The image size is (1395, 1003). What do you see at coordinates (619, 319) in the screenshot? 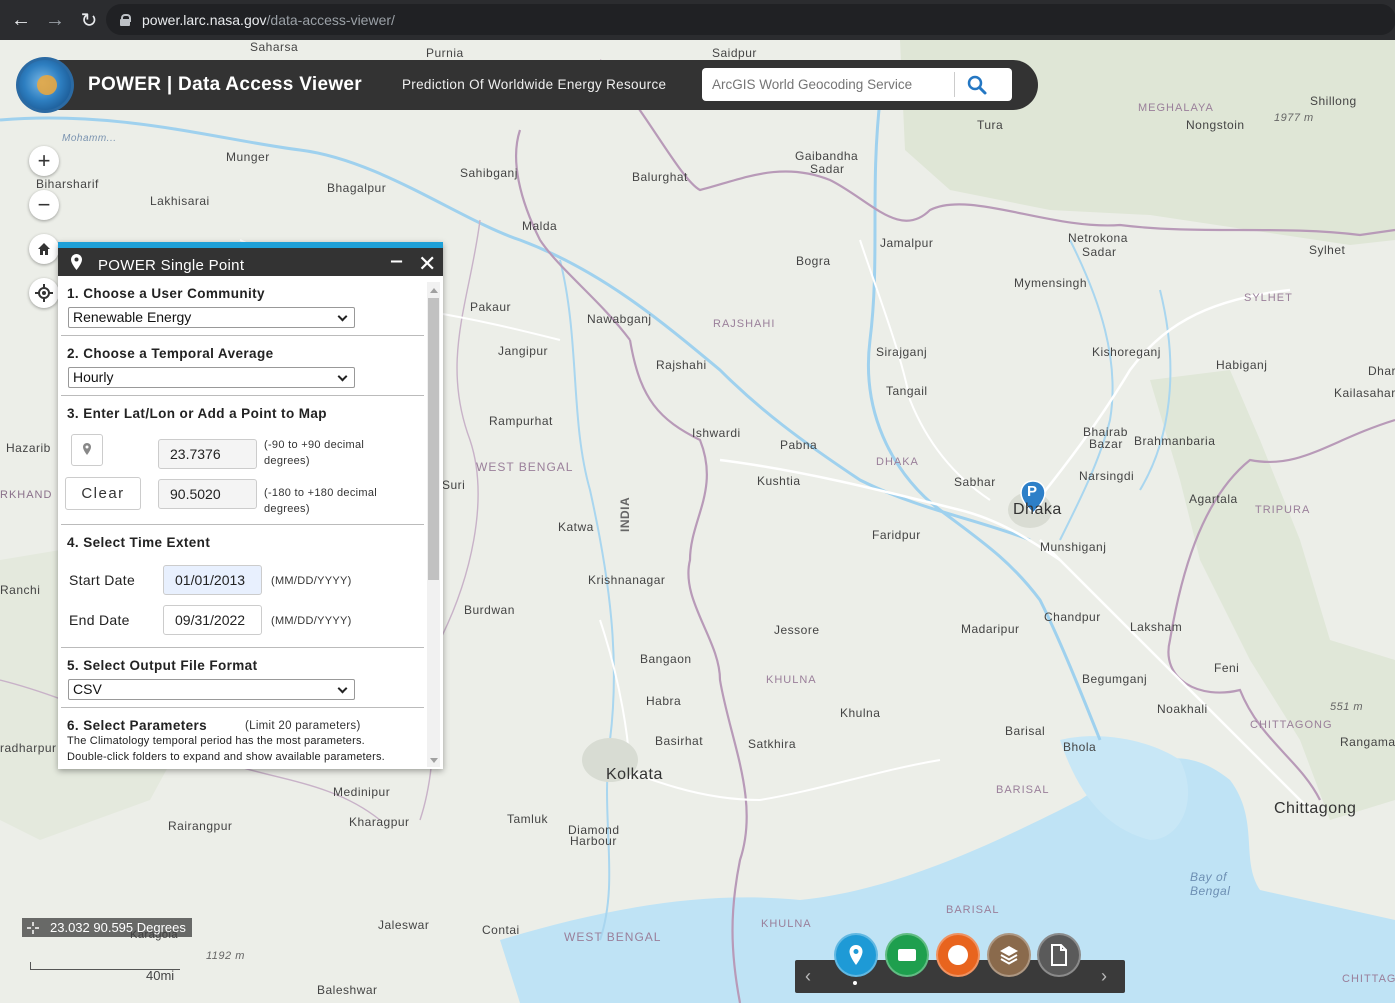
I see `map-label: Nawabganj` at bounding box center [619, 319].